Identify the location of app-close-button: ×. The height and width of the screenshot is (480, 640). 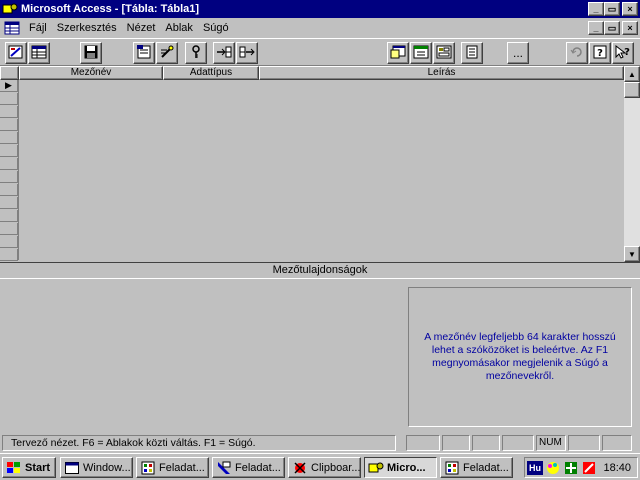
(630, 9).